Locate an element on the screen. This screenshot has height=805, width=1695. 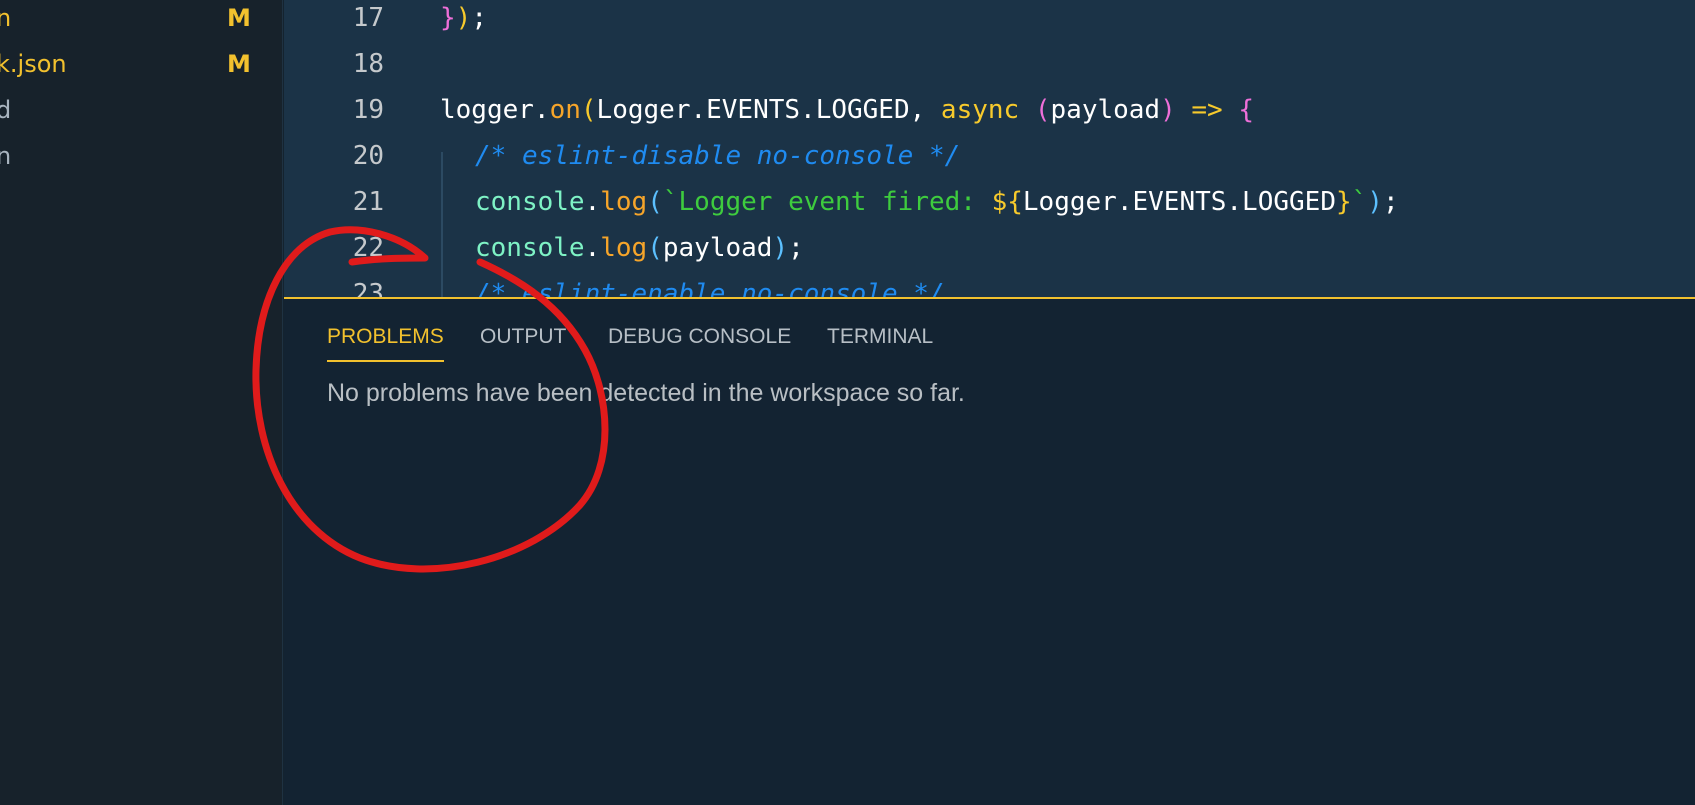
line-number: 22 is located at coordinates (368, 248).